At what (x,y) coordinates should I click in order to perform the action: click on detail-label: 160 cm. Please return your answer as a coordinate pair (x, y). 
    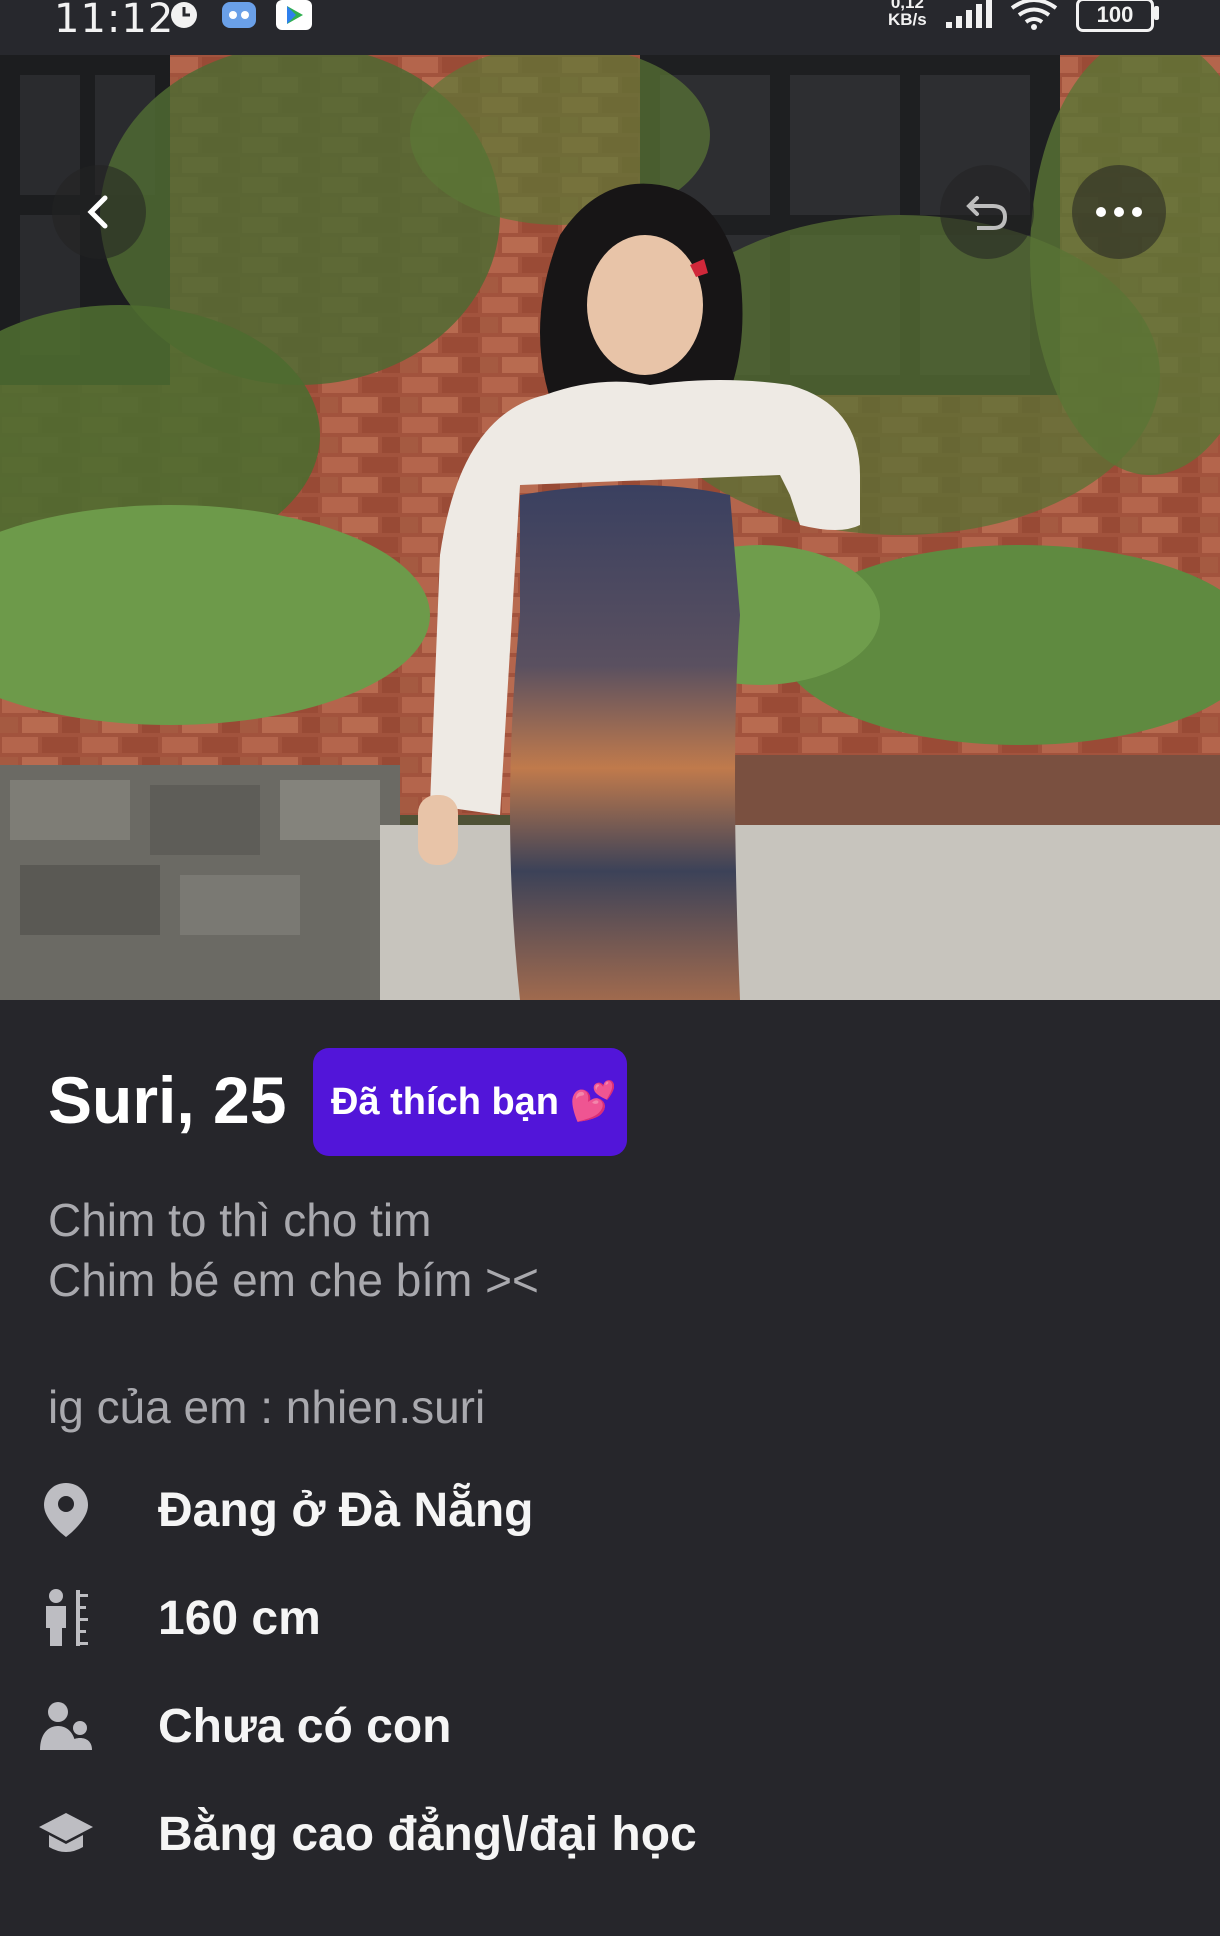
    Looking at the image, I should click on (239, 1618).